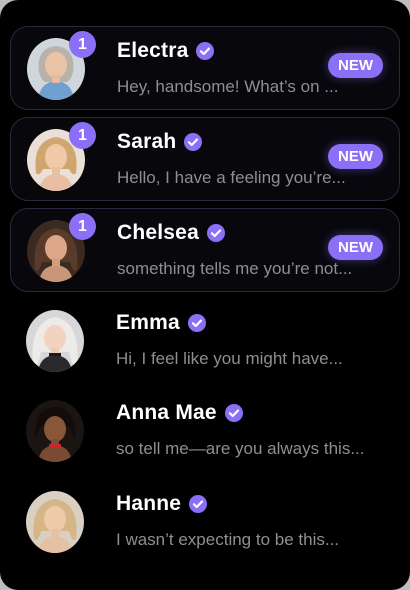 The image size is (410, 590). I want to click on contact-name: Sarah, so click(160, 142).